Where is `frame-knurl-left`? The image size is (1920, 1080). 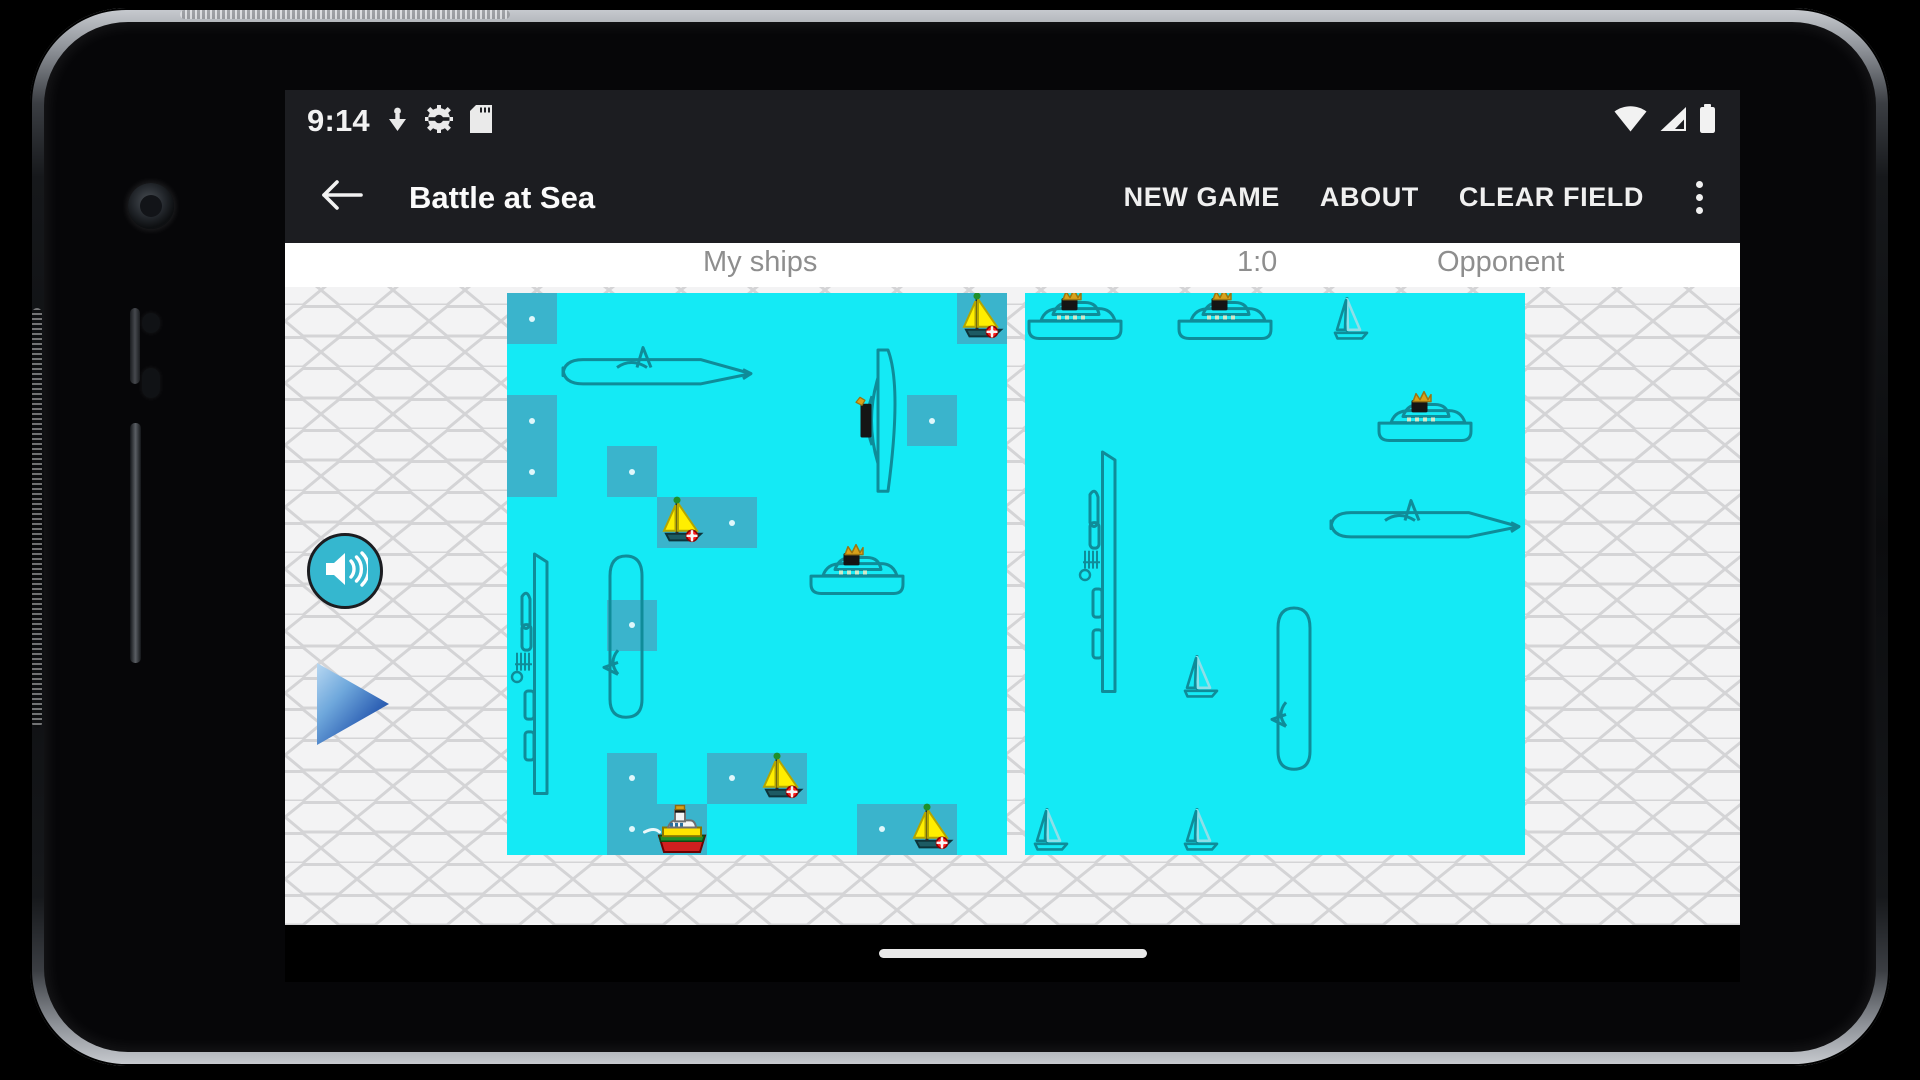
frame-knurl-left is located at coordinates (37, 518).